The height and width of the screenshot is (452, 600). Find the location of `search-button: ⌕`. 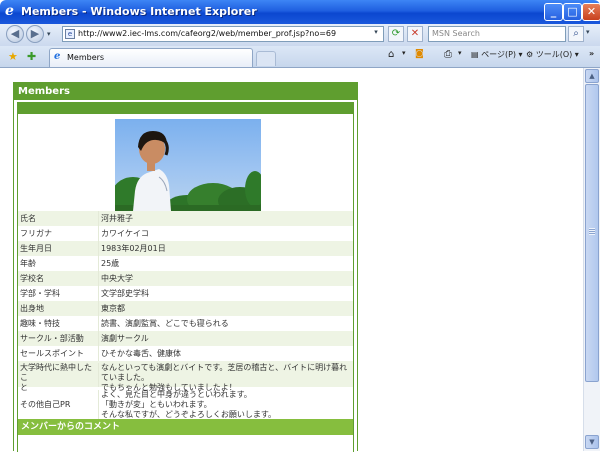

search-button: ⌕ is located at coordinates (576, 34).